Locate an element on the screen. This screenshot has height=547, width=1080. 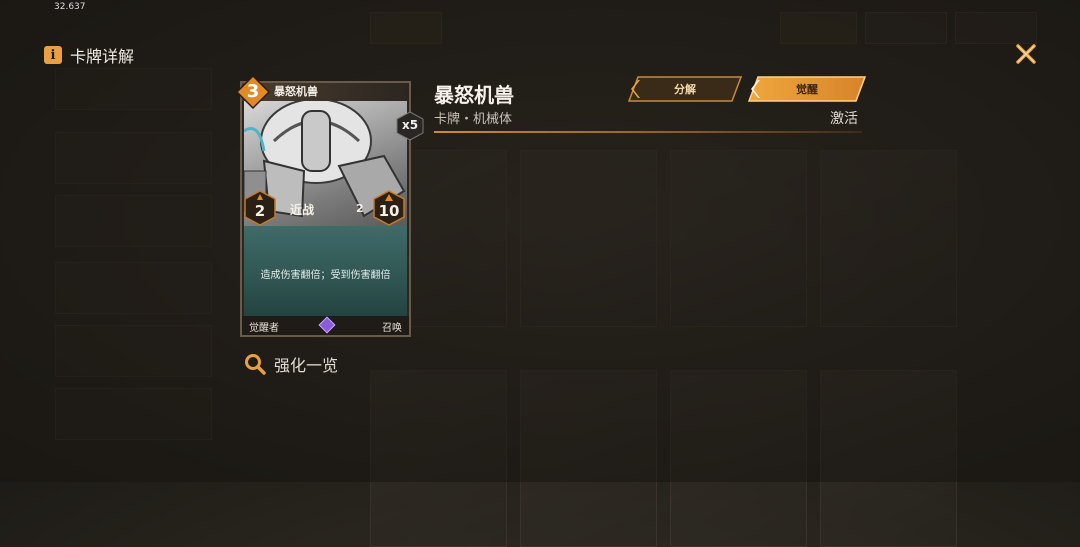
health-value: 10 is located at coordinates (389, 211).